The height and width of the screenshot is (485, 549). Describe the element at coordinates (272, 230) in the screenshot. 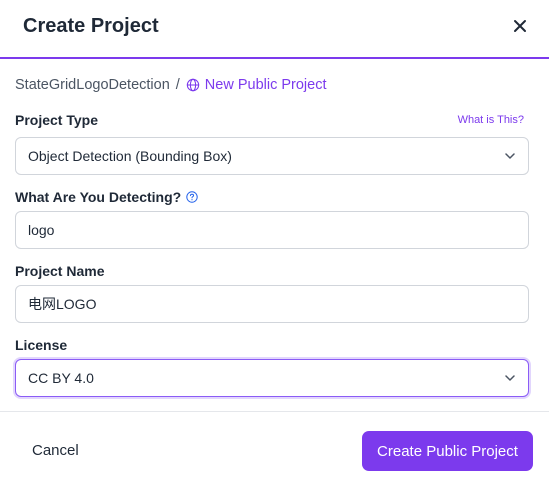

I see `detecting-input: logo` at that location.